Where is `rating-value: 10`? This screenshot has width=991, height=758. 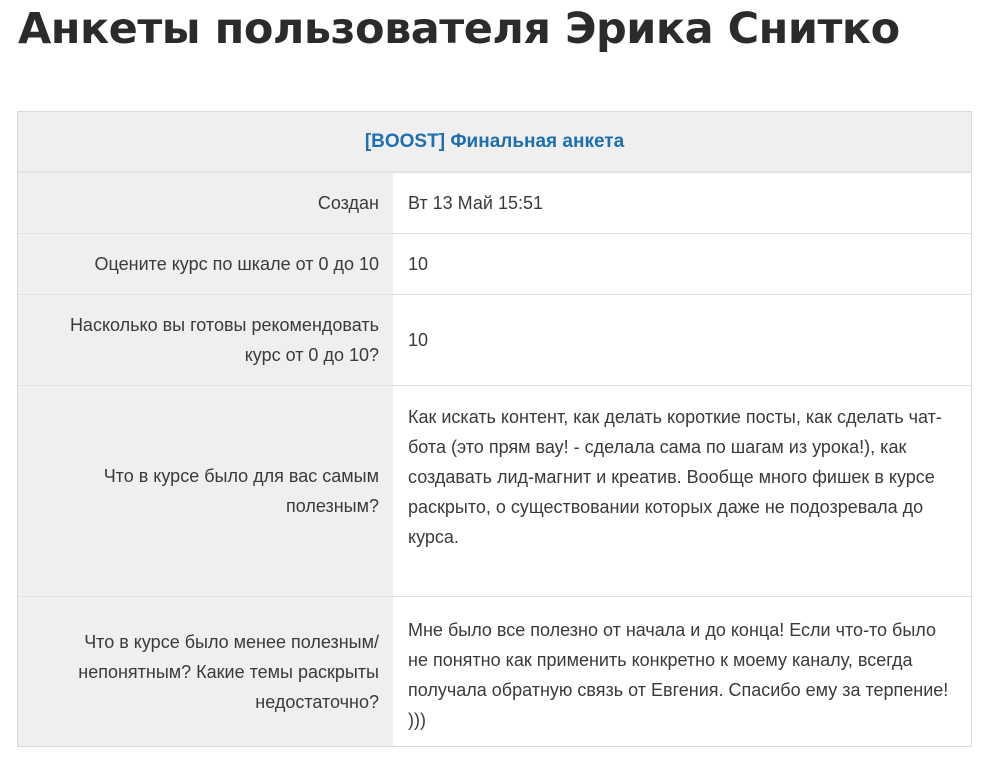 rating-value: 10 is located at coordinates (418, 264).